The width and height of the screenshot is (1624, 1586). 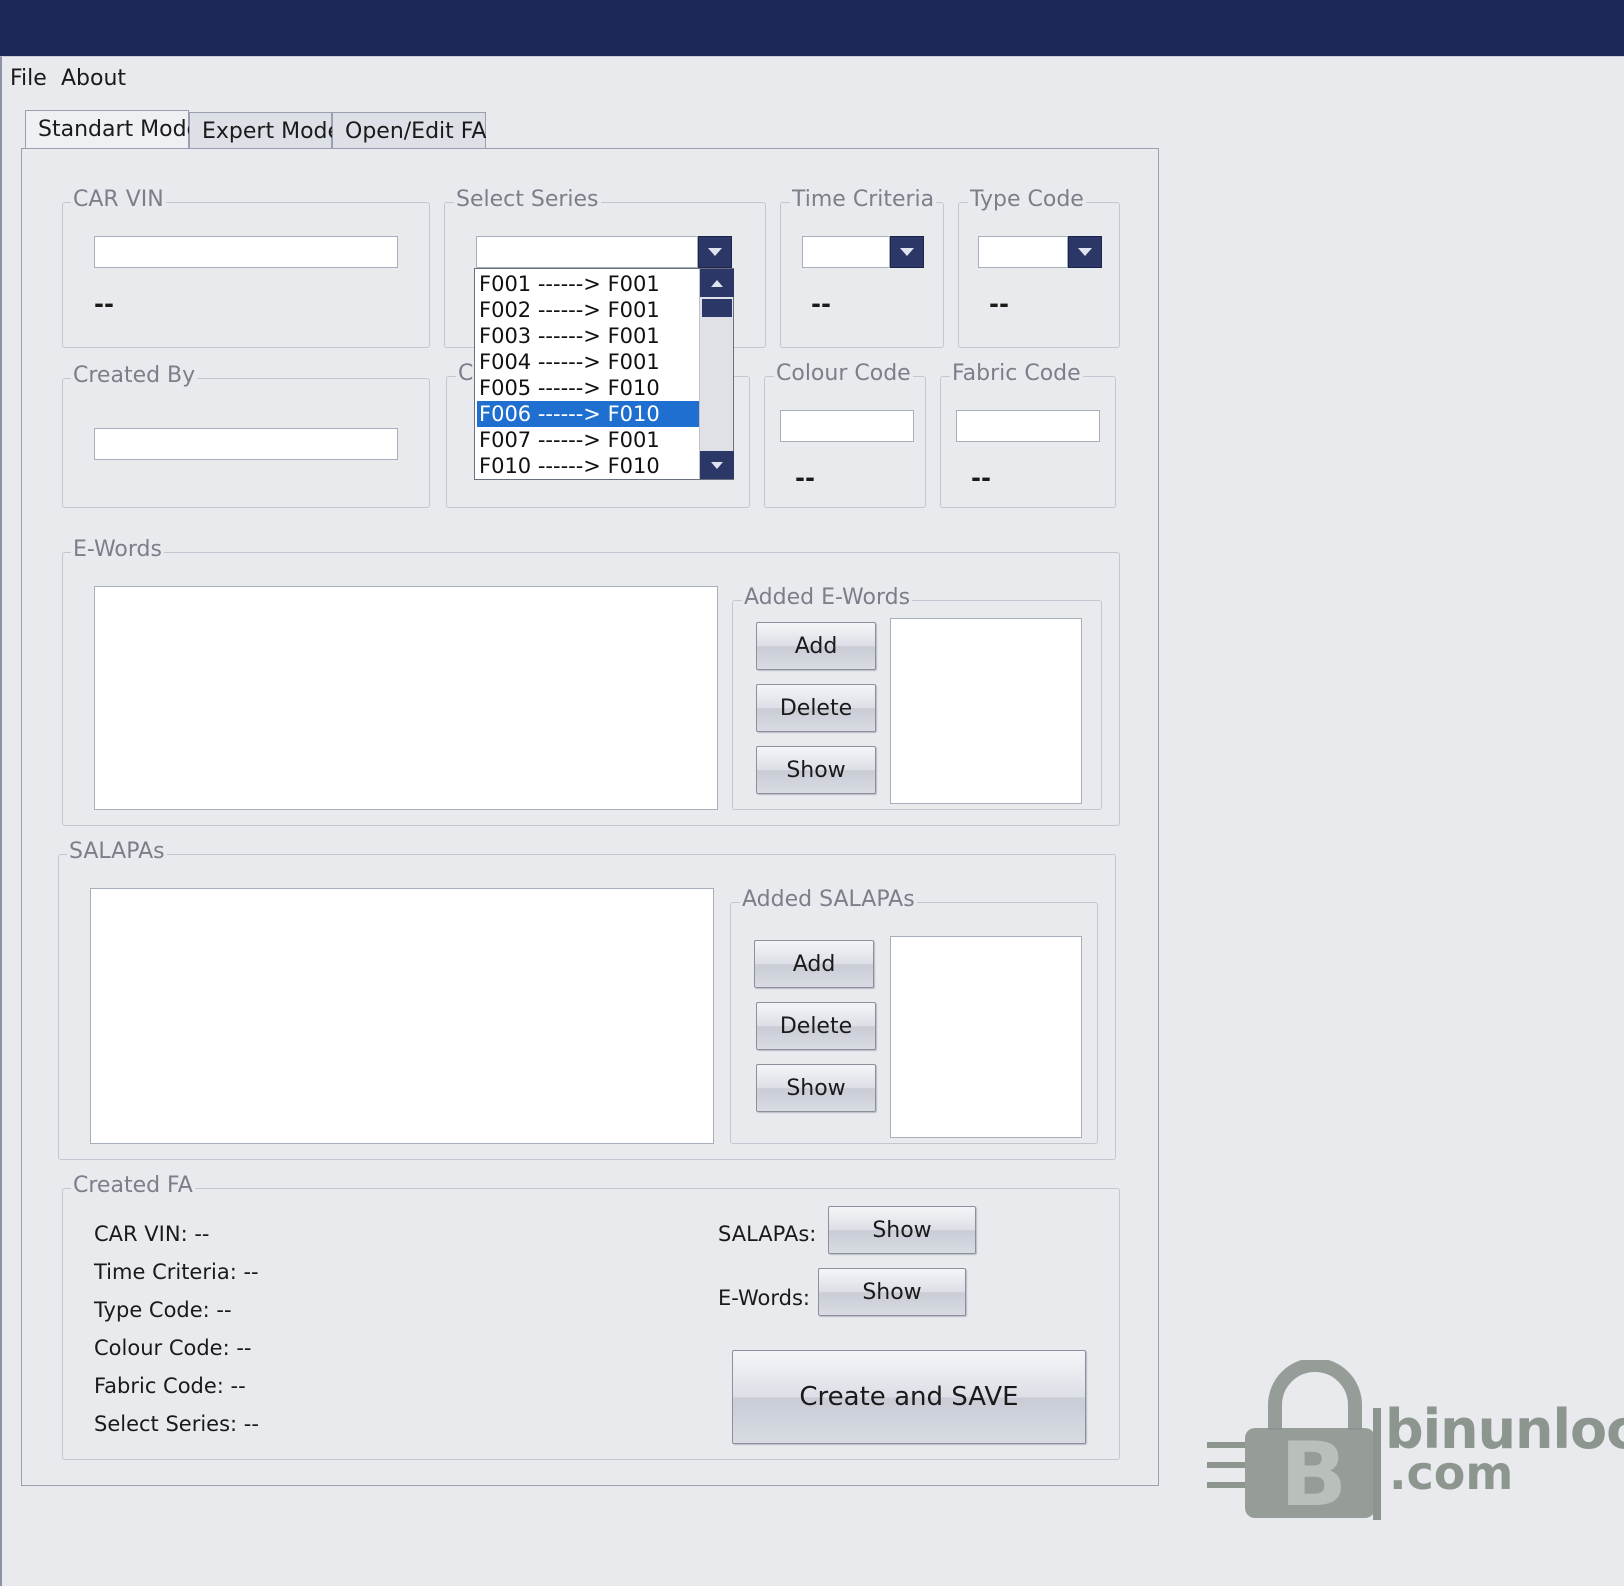 What do you see at coordinates (117, 851) in the screenshot?
I see `salapas-legend: SALAPAs` at bounding box center [117, 851].